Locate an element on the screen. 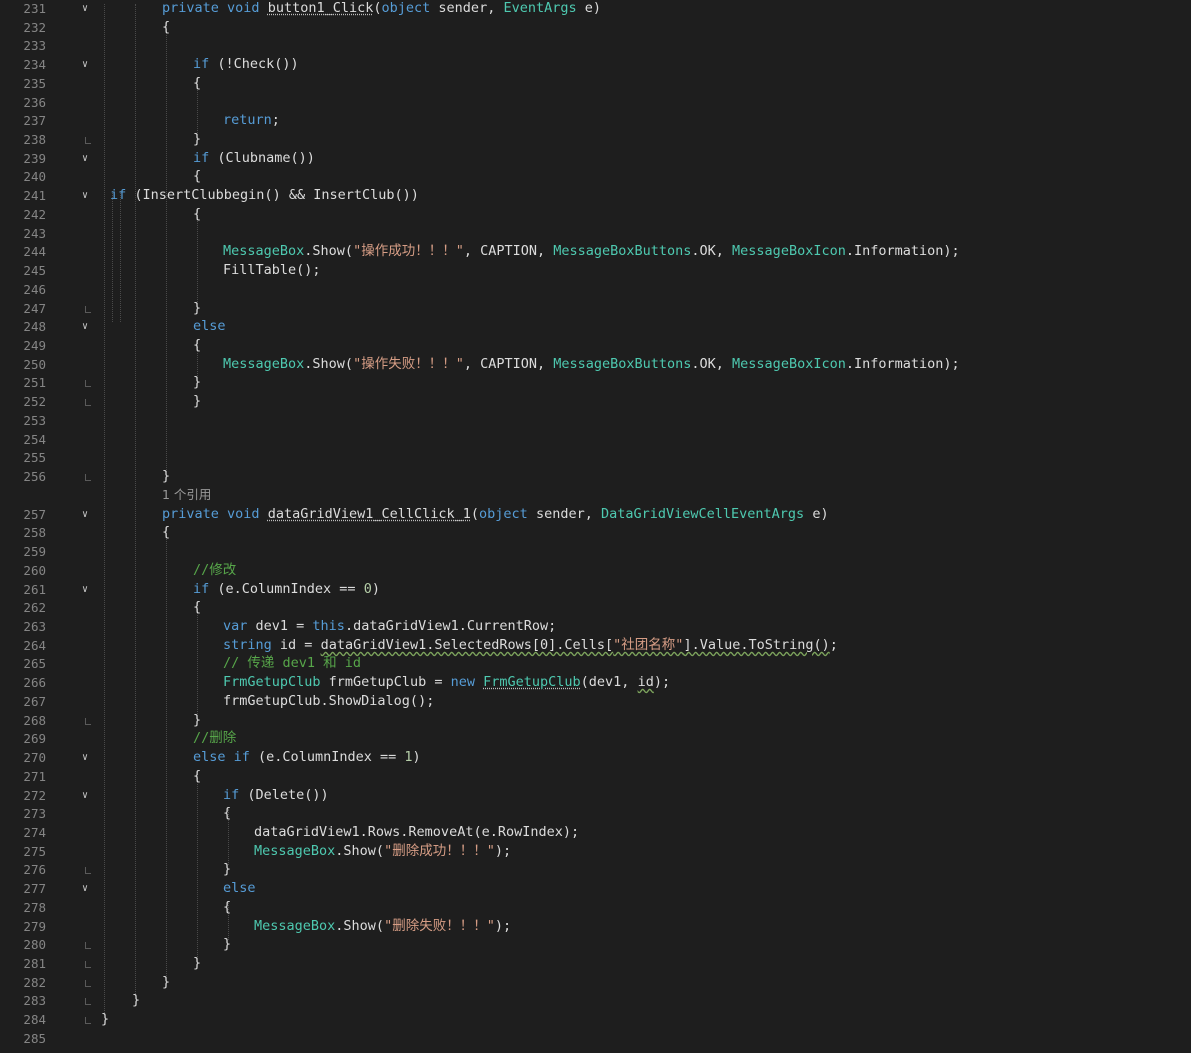 Image resolution: width=1191 pixels, height=1053 pixels. code-token: sender, is located at coordinates (467, 8).